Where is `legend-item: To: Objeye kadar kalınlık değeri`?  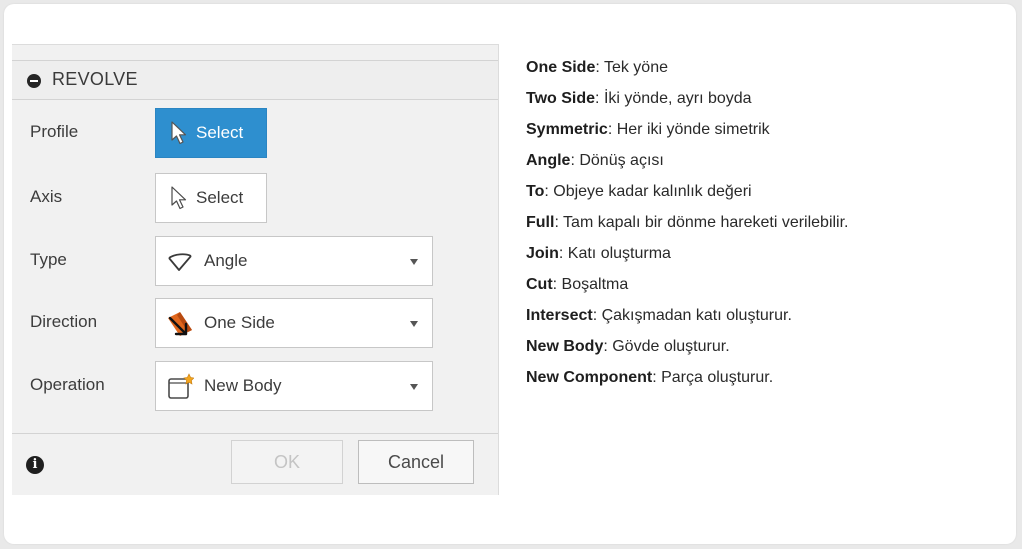
legend-item: To: Objeye kadar kalınlık değeri is located at coordinates (766, 191).